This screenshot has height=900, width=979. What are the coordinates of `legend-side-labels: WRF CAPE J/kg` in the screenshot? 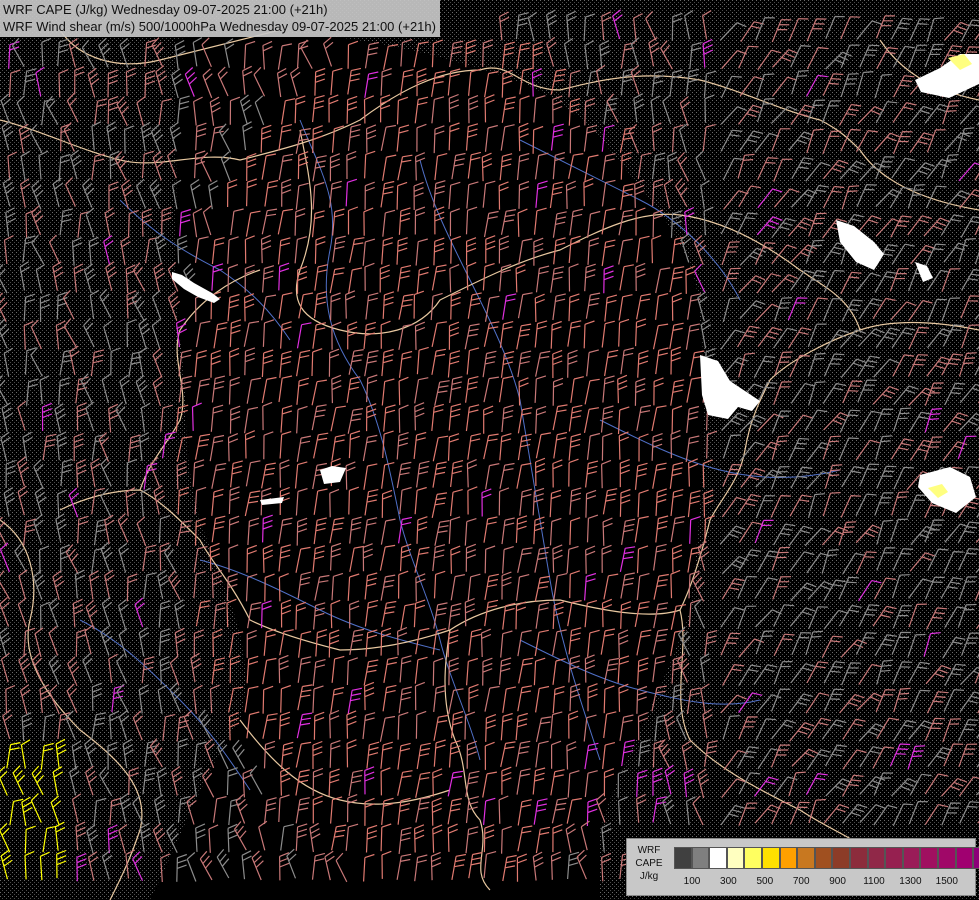 It's located at (649, 863).